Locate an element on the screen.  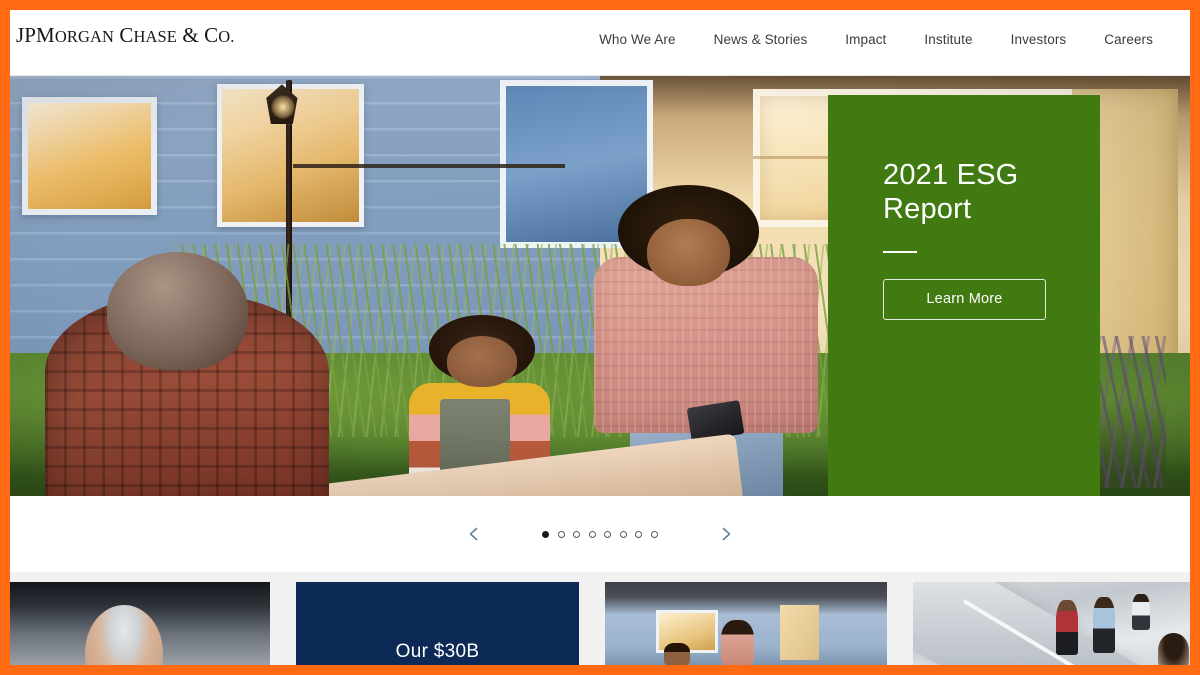
nav-item-institute: Institute is located at coordinates (948, 39).